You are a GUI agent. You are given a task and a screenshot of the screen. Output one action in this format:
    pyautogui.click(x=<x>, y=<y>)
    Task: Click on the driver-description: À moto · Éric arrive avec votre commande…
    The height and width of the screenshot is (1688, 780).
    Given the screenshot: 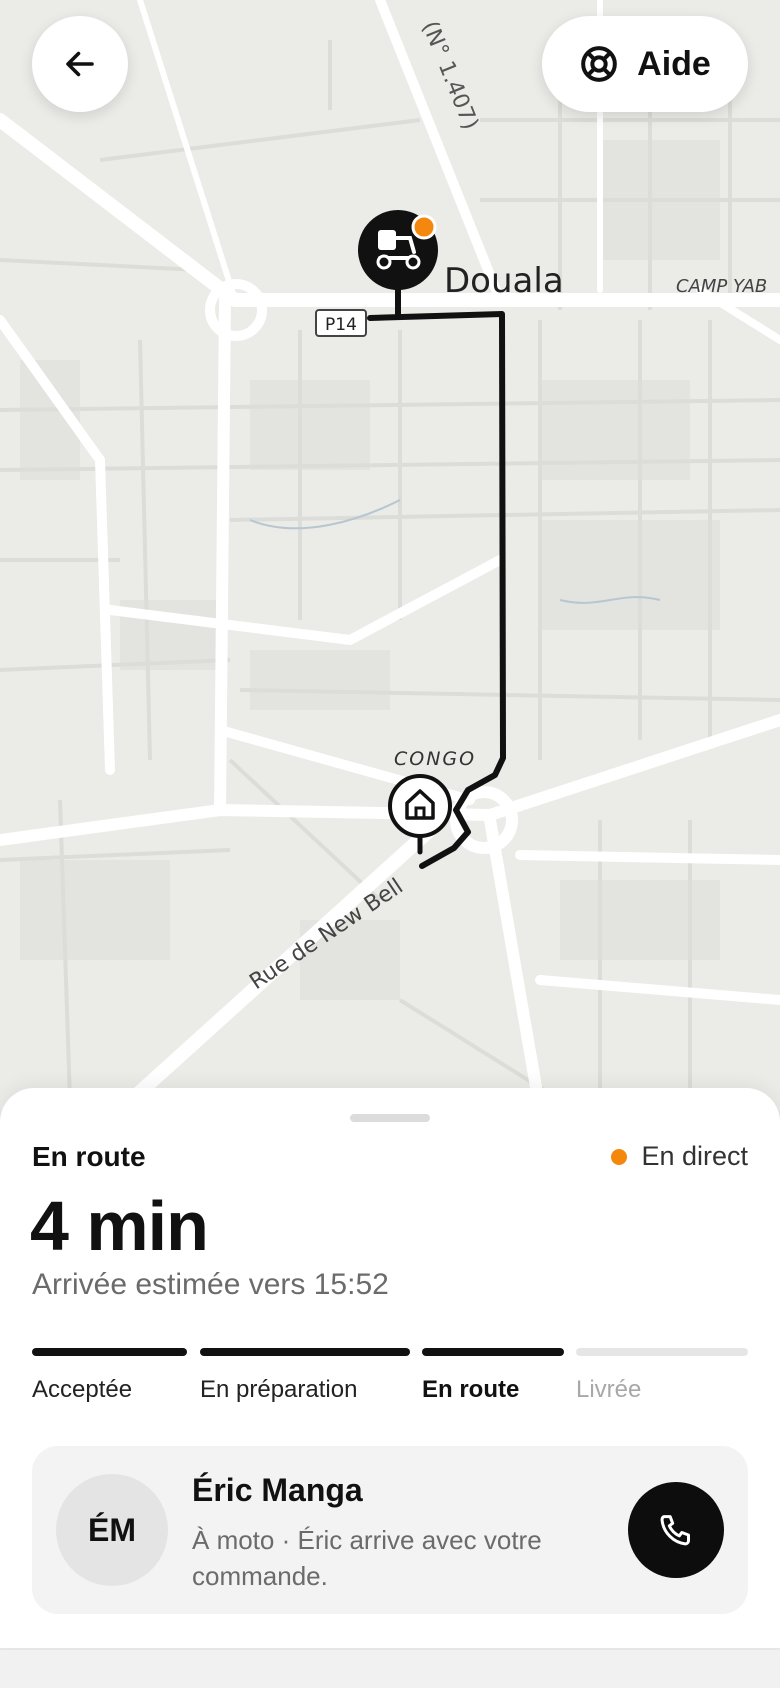 What is the action you would take?
    pyautogui.click(x=367, y=1558)
    